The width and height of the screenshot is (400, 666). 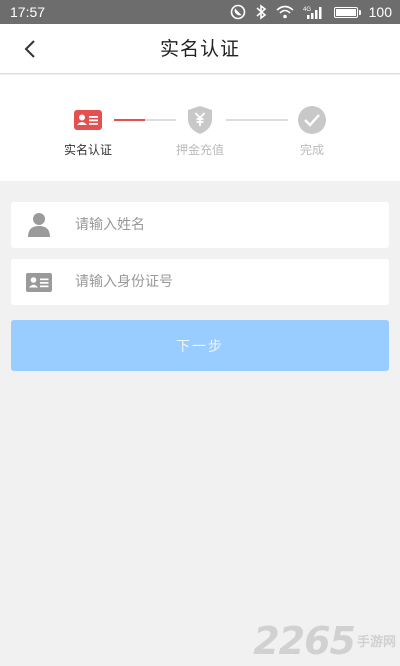 I want to click on step-label: 完成, so click(x=311, y=150).